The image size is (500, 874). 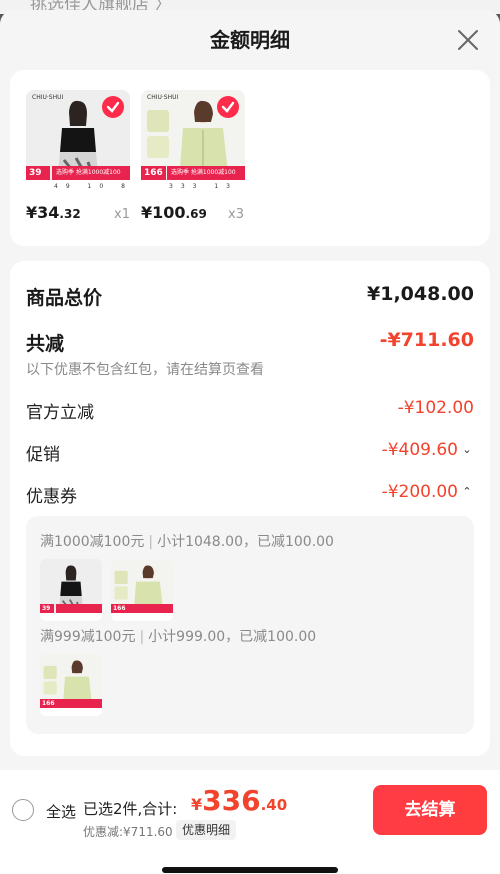 What do you see at coordinates (232, 637) in the screenshot?
I see `coupon-subtotal: 小计999.00，已减100.00` at bounding box center [232, 637].